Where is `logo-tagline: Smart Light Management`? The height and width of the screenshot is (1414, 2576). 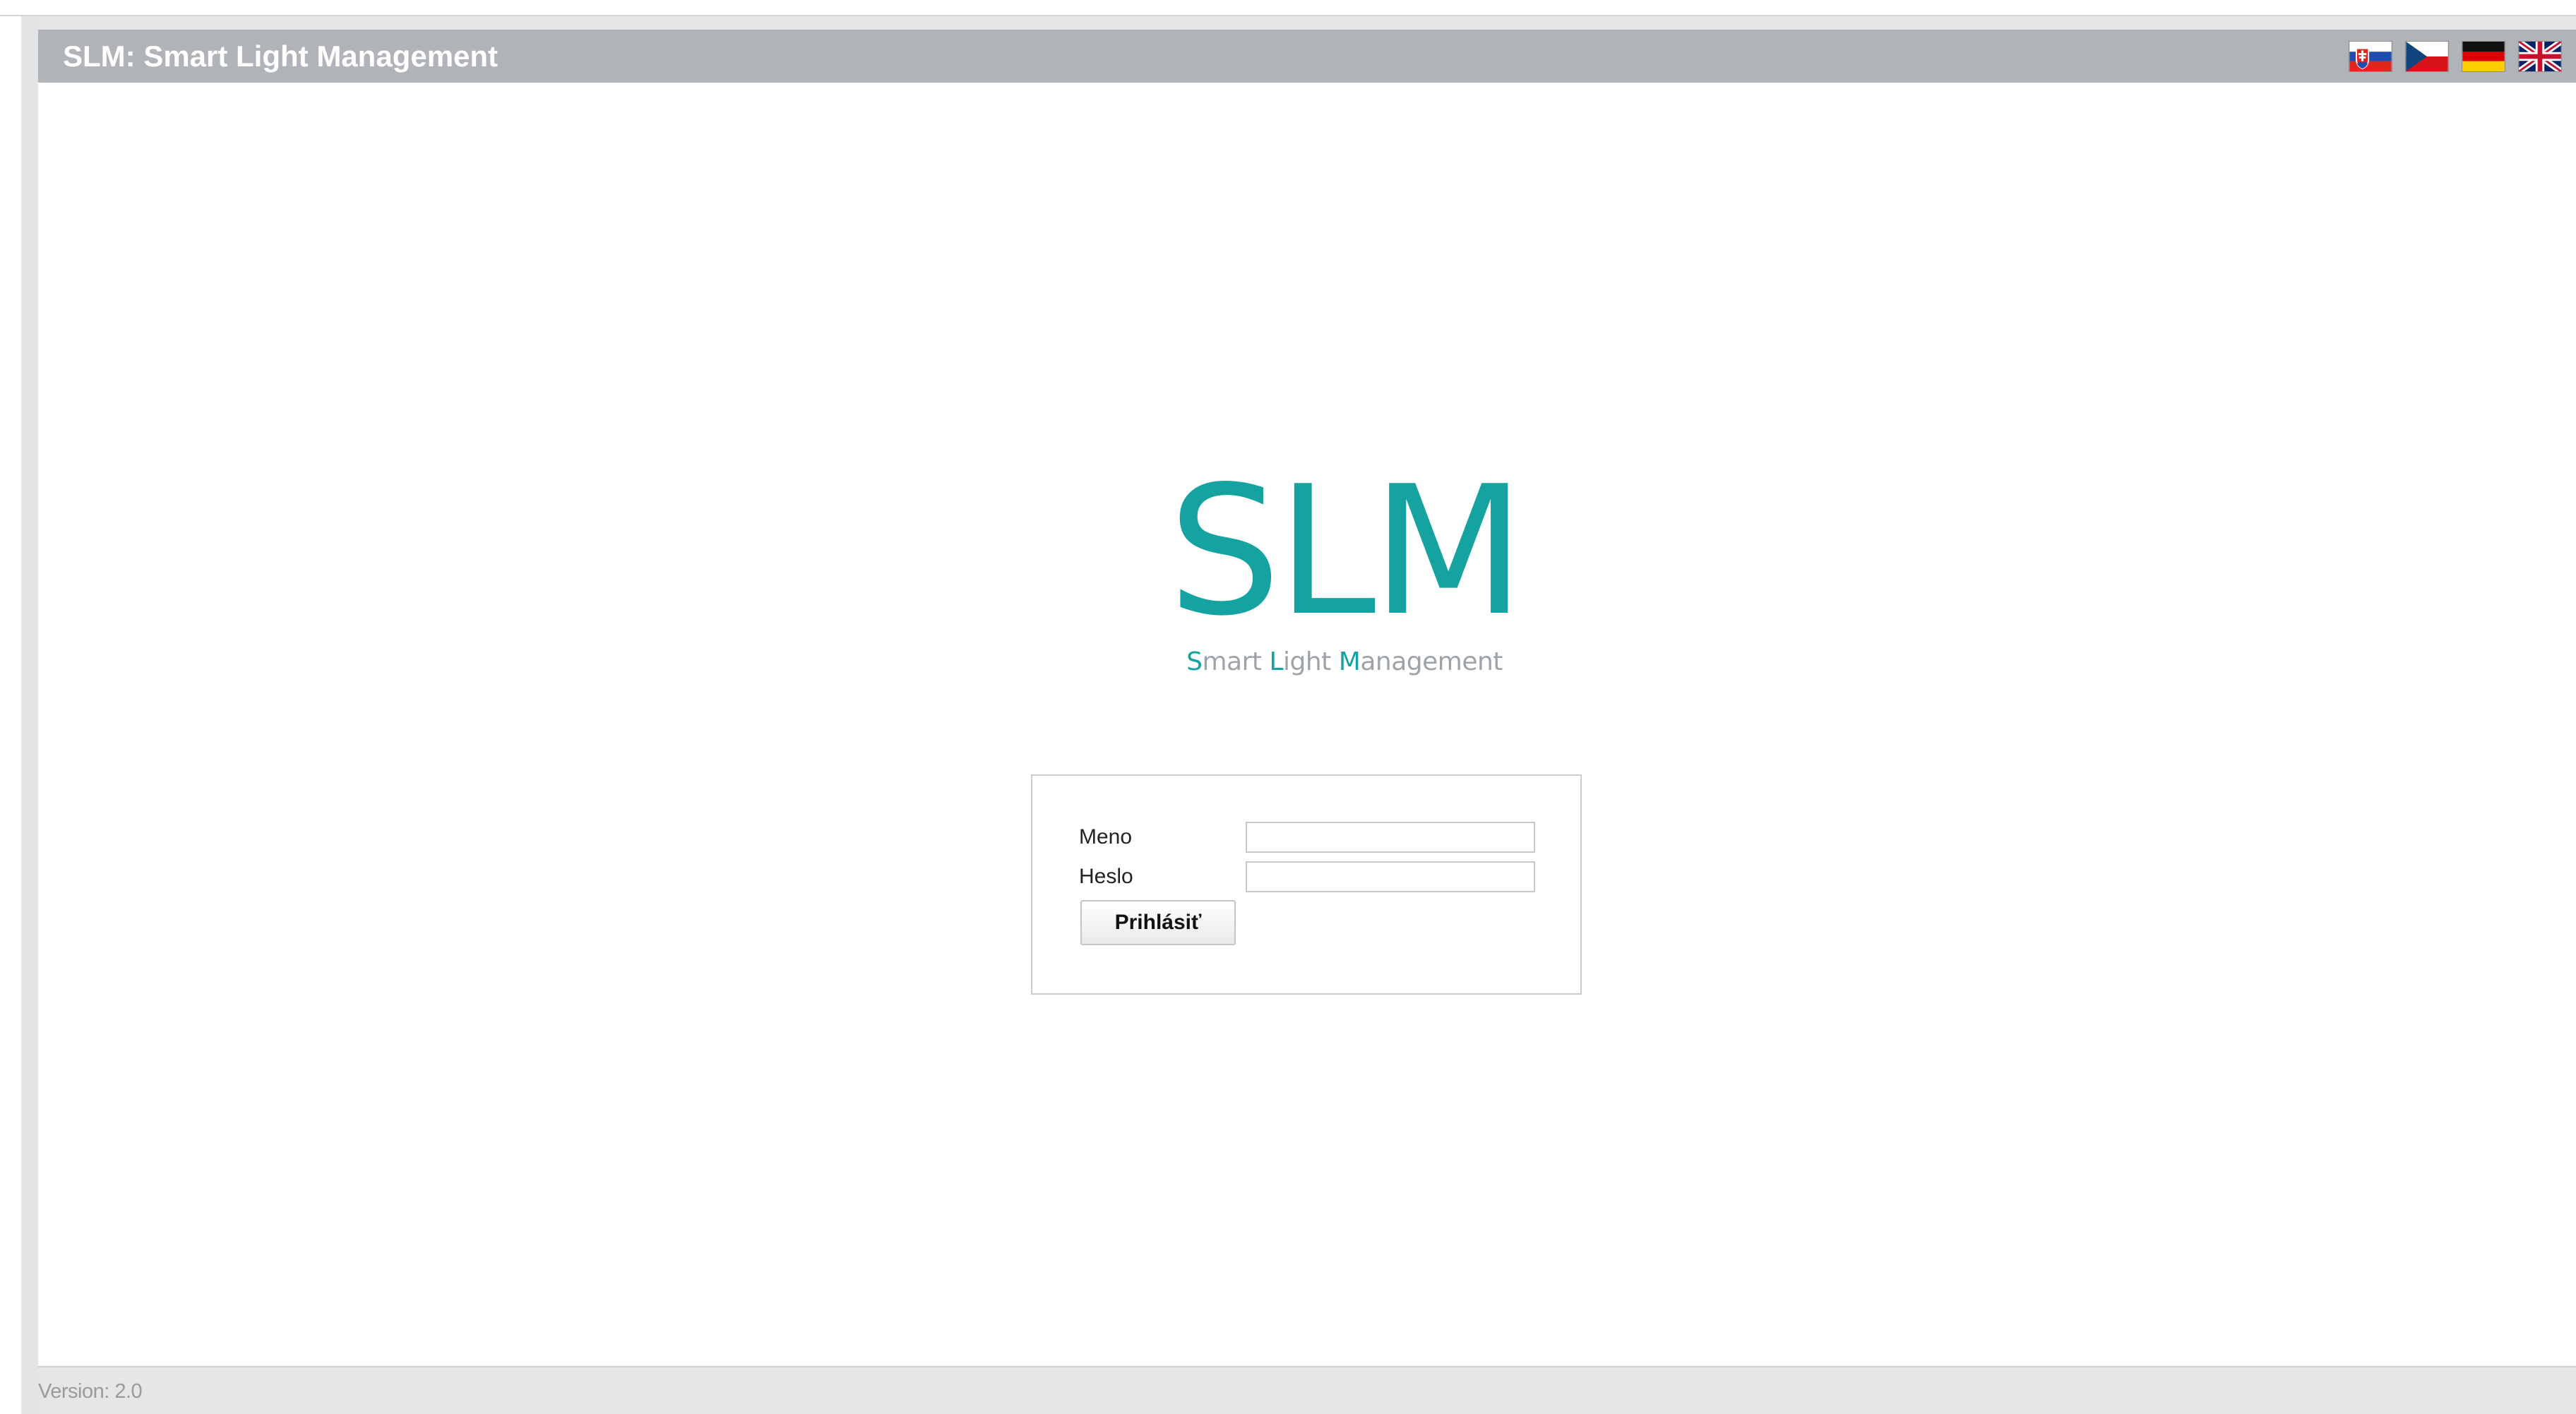
logo-tagline: Smart Light Management is located at coordinates (1344, 661).